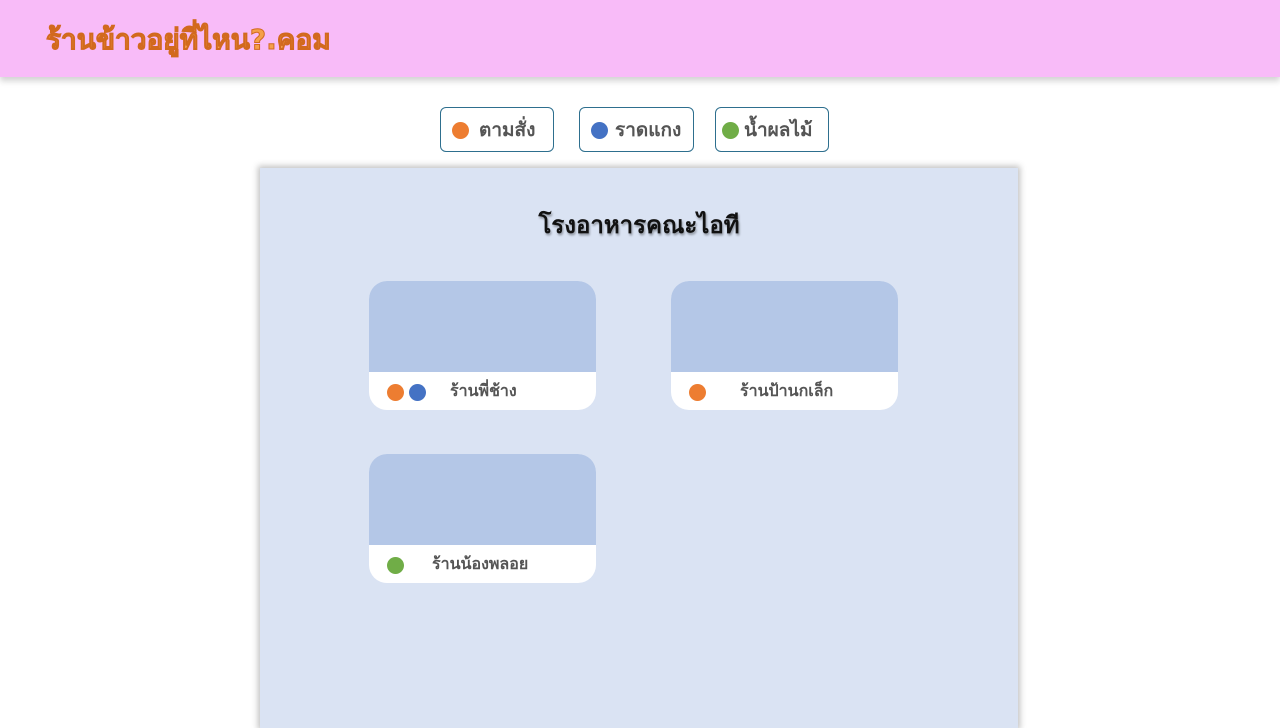 The width and height of the screenshot is (1280, 728). I want to click on shop-card: ร้านน้องพลอย, so click(482, 518).